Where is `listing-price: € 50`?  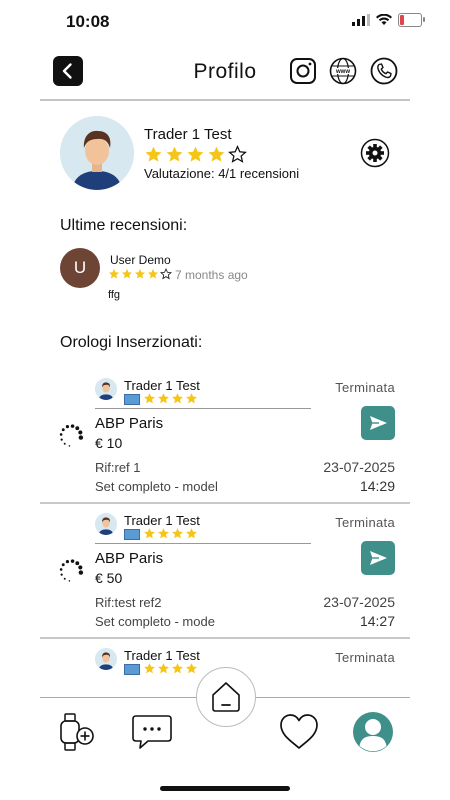 listing-price: € 50 is located at coordinates (109, 578).